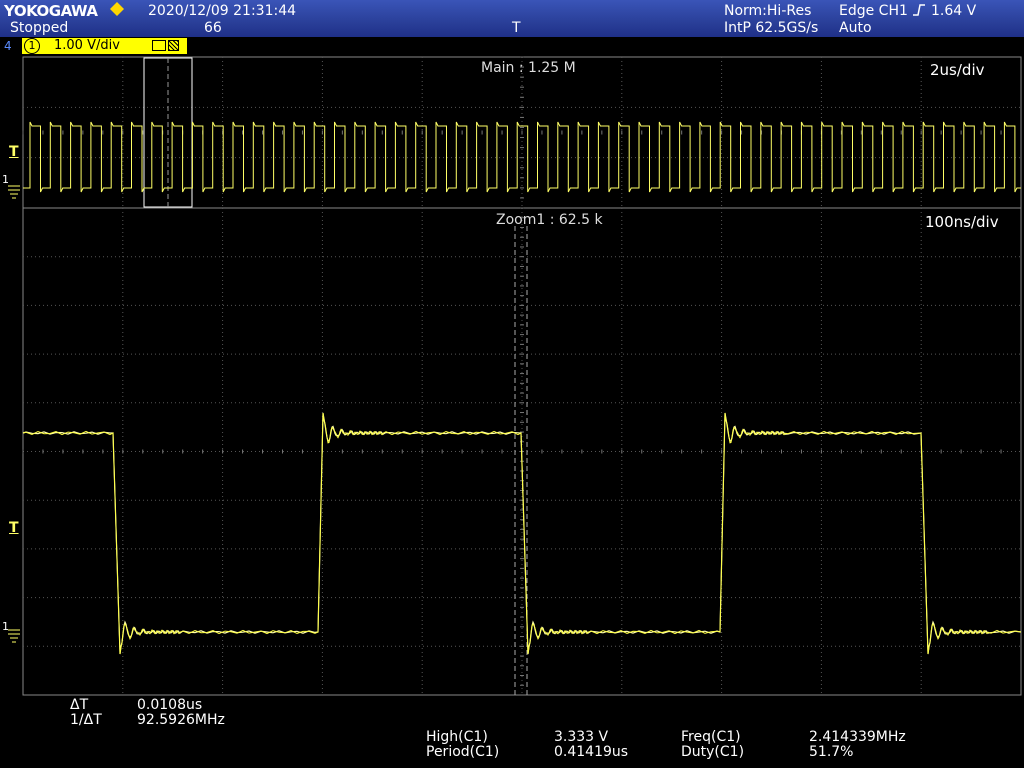 The height and width of the screenshot is (768, 1024). Describe the element at coordinates (549, 220) in the screenshot. I see `zoom-record-length: Zoom1 : 62.5 k` at that location.